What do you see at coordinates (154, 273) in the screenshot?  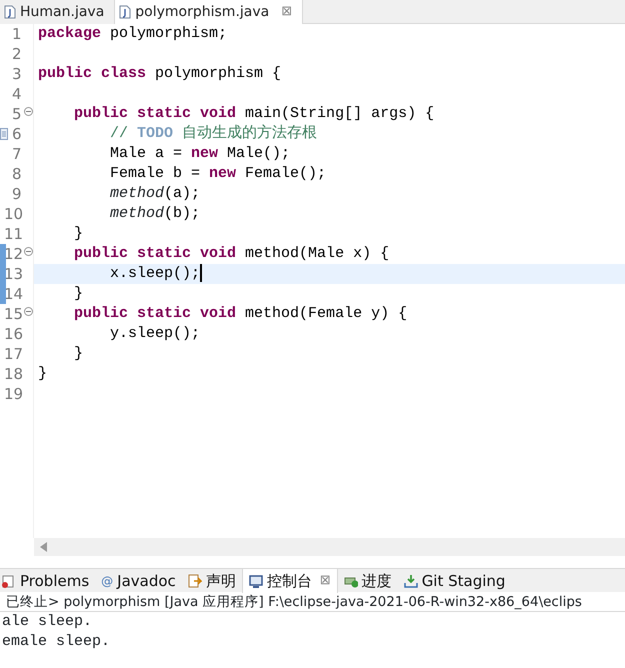 I see `code-line: x.sleep();` at bounding box center [154, 273].